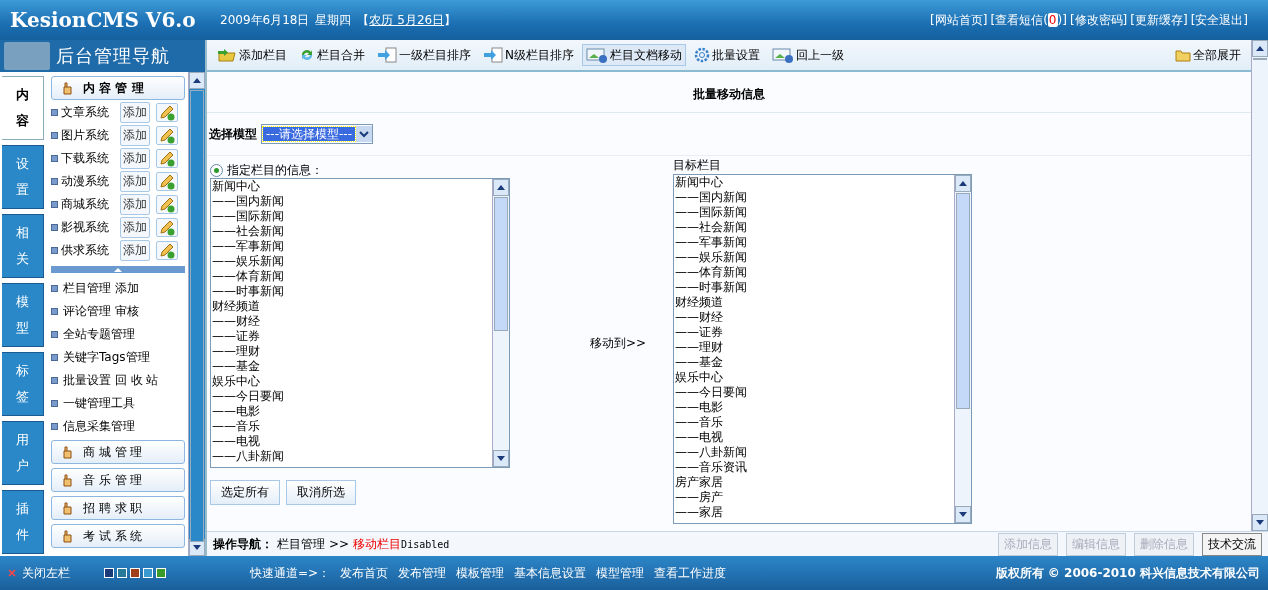 The image size is (1268, 590). Describe the element at coordinates (690, 573) in the screenshot. I see `quick-link: 查看工作进度` at that location.